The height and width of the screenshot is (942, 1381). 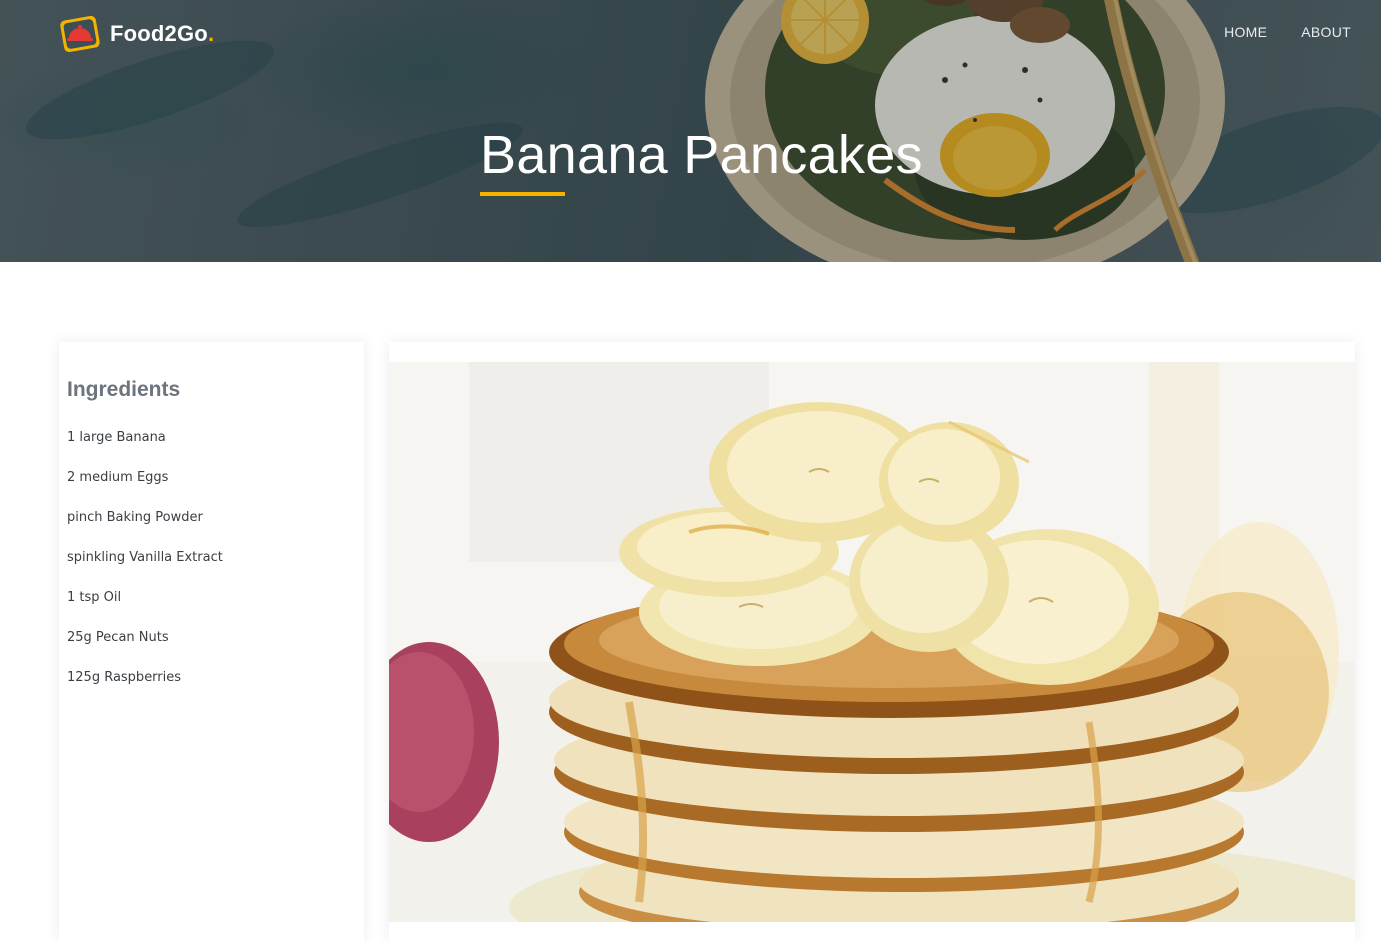 What do you see at coordinates (135, 517) in the screenshot?
I see `ingredient-item: pinch Baking Powder` at bounding box center [135, 517].